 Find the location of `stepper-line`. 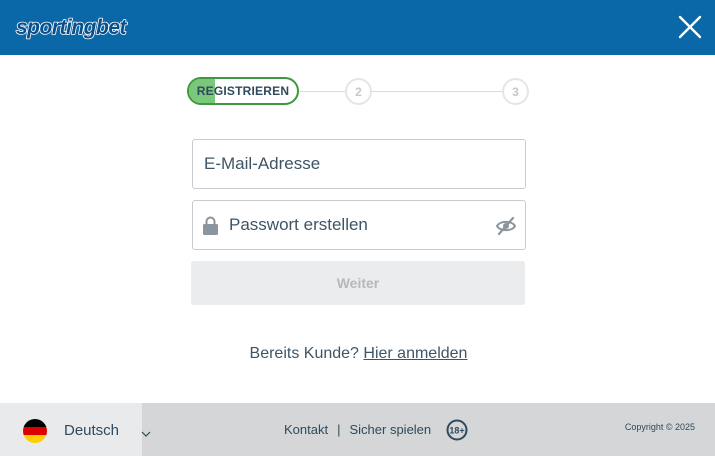

stepper-line is located at coordinates (437, 91).